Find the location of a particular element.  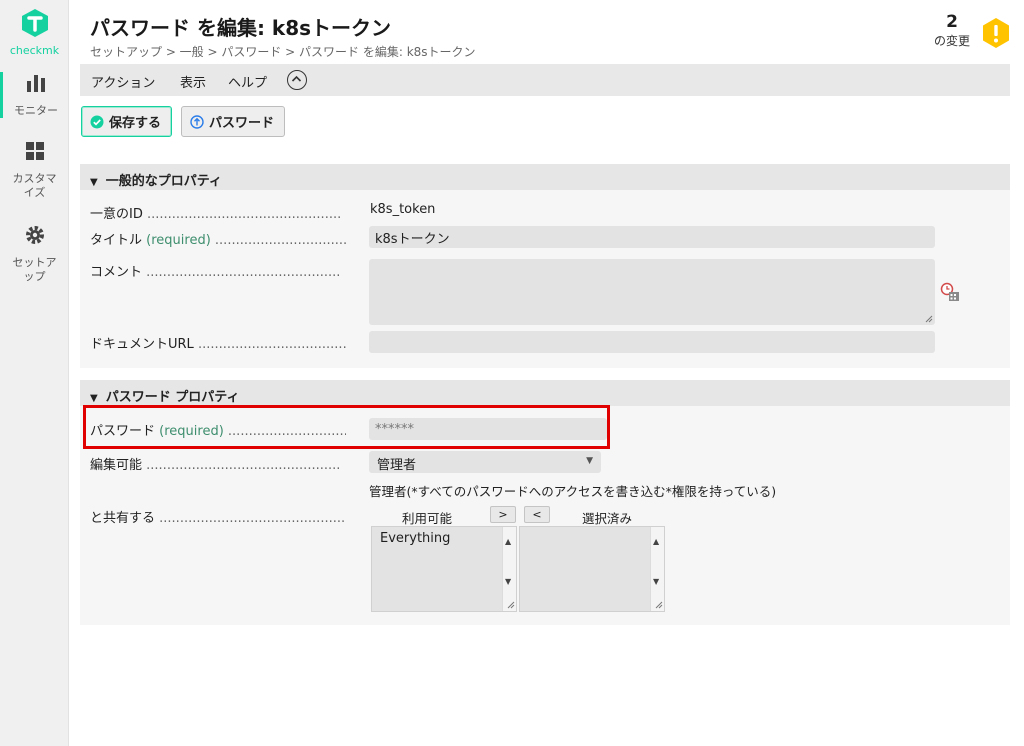

title-input is located at coordinates (652, 237).